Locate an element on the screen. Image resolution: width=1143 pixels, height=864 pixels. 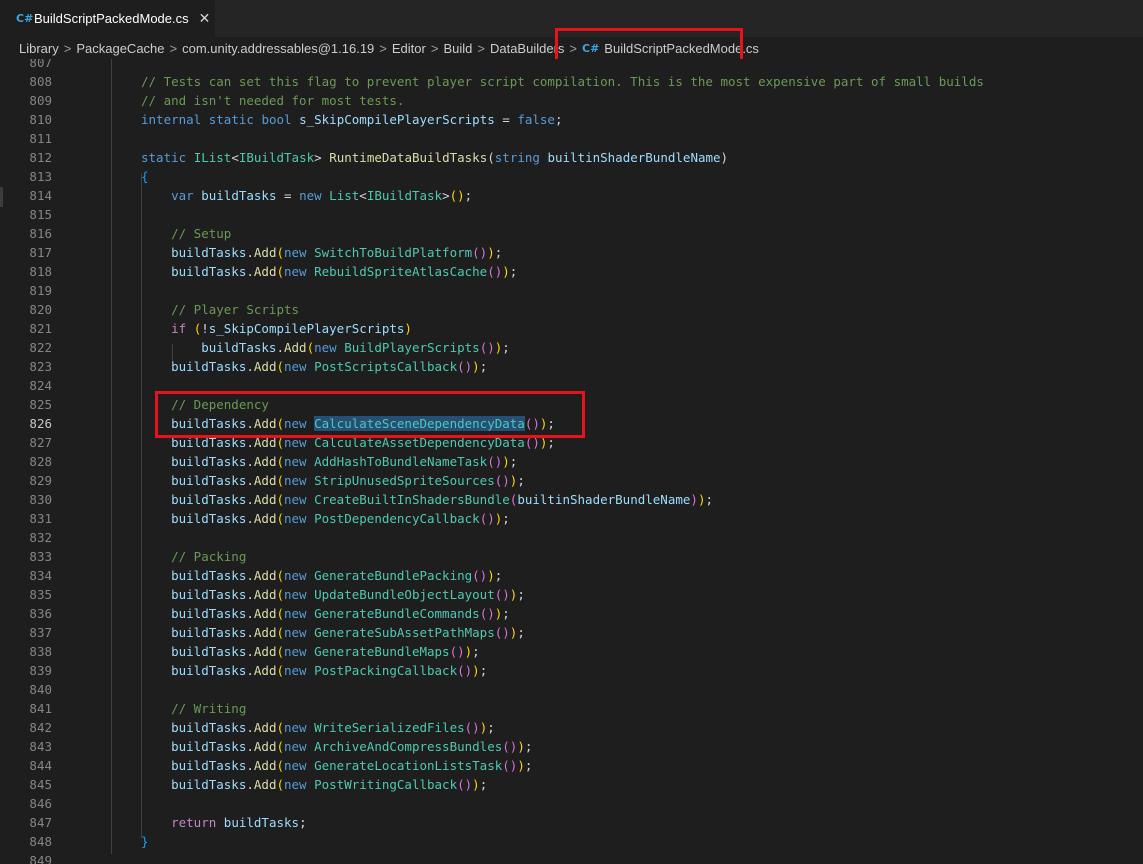
code-line: 846 is located at coordinates (571, 803).